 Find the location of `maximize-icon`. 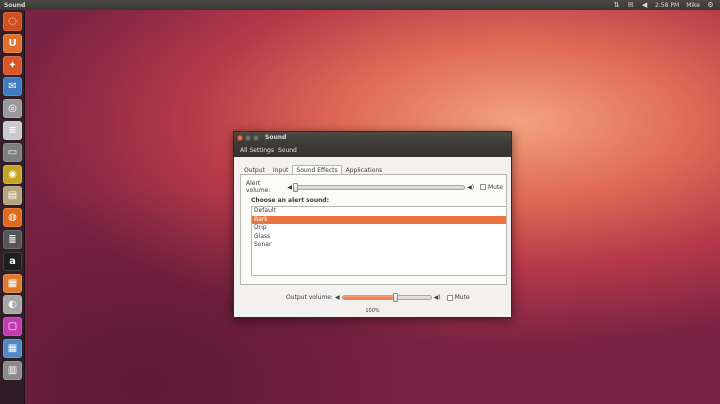

maximize-icon is located at coordinates (256, 137).